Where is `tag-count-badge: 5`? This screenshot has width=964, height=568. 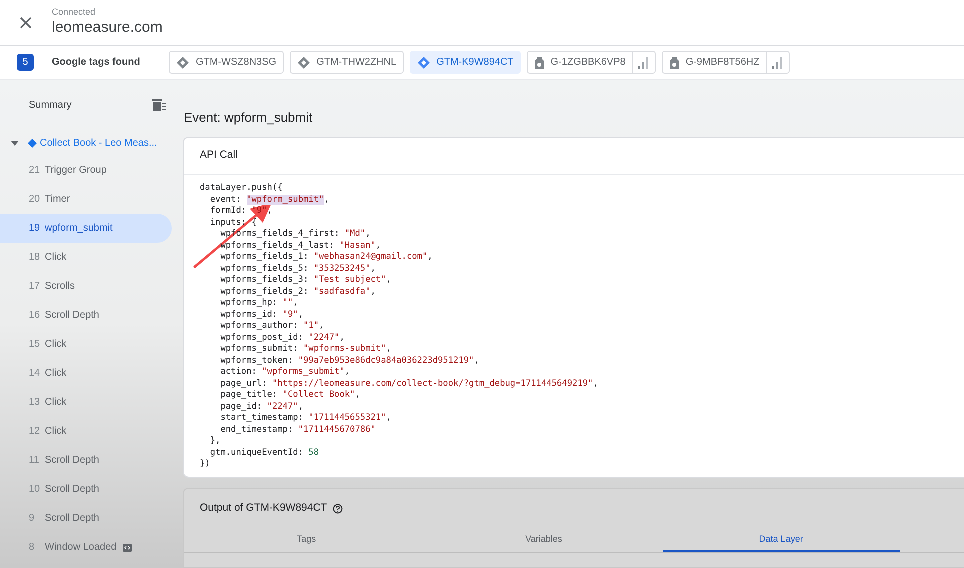 tag-count-badge: 5 is located at coordinates (25, 62).